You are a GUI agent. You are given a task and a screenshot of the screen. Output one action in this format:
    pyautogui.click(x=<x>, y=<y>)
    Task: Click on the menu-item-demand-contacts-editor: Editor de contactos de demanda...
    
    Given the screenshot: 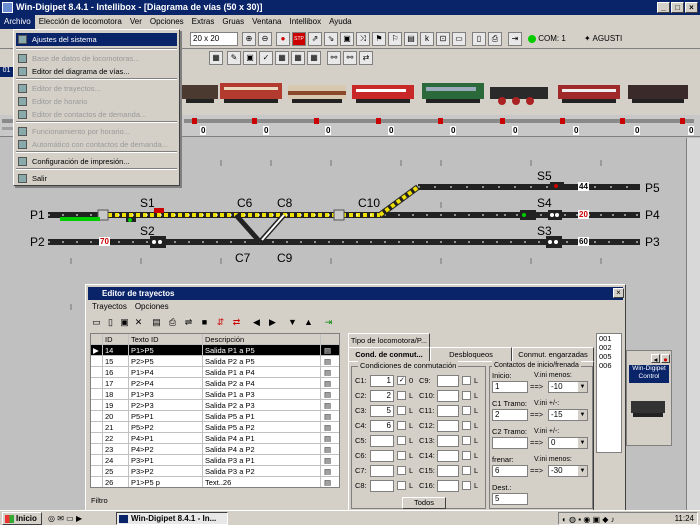 What is the action you would take?
    pyautogui.click(x=96, y=114)
    